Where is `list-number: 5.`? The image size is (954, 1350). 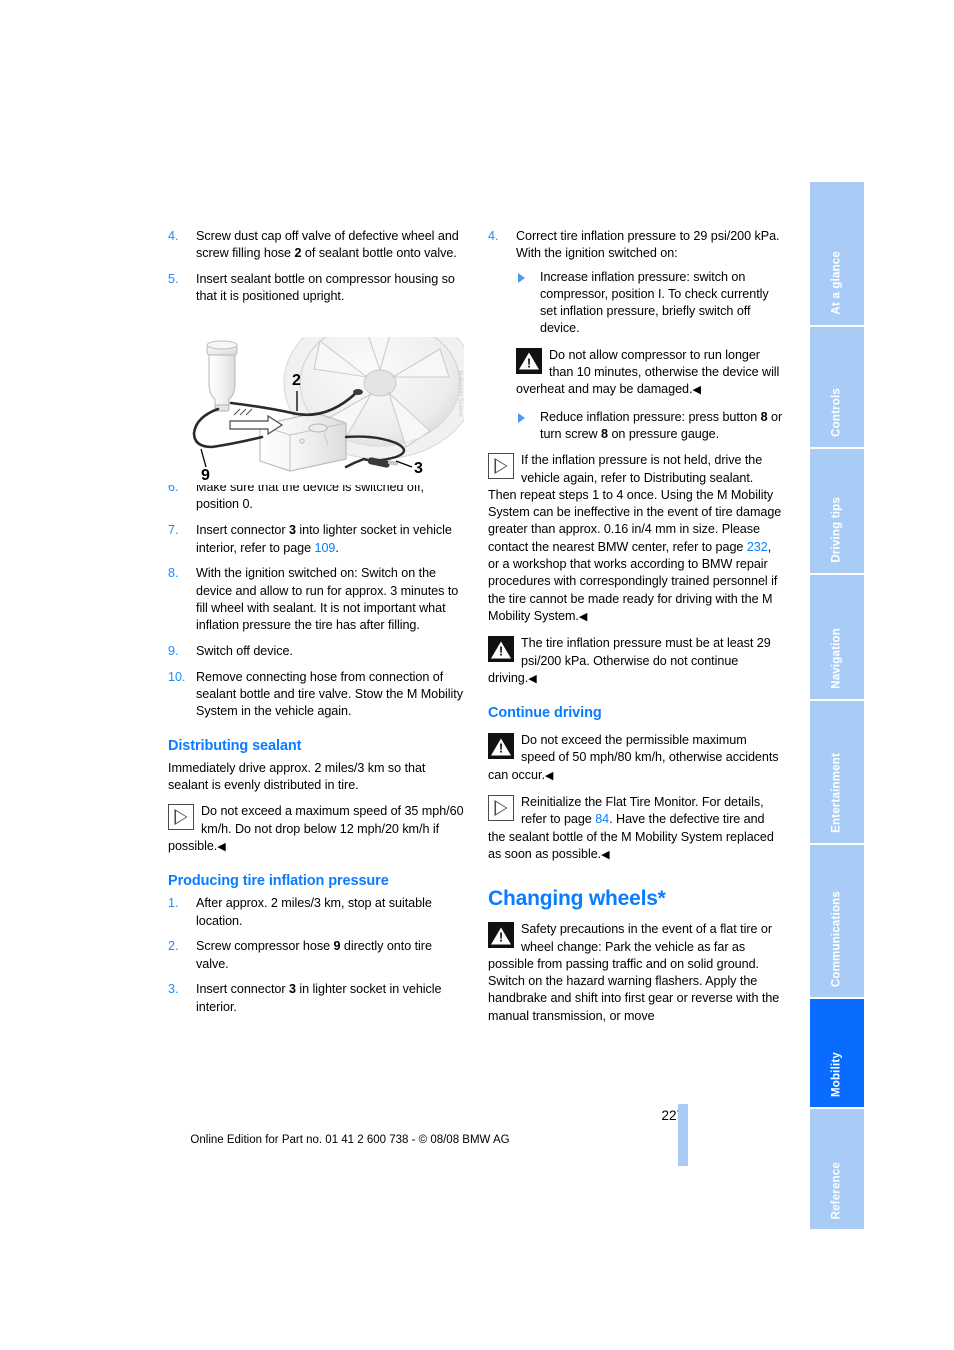 list-number: 5. is located at coordinates (173, 279).